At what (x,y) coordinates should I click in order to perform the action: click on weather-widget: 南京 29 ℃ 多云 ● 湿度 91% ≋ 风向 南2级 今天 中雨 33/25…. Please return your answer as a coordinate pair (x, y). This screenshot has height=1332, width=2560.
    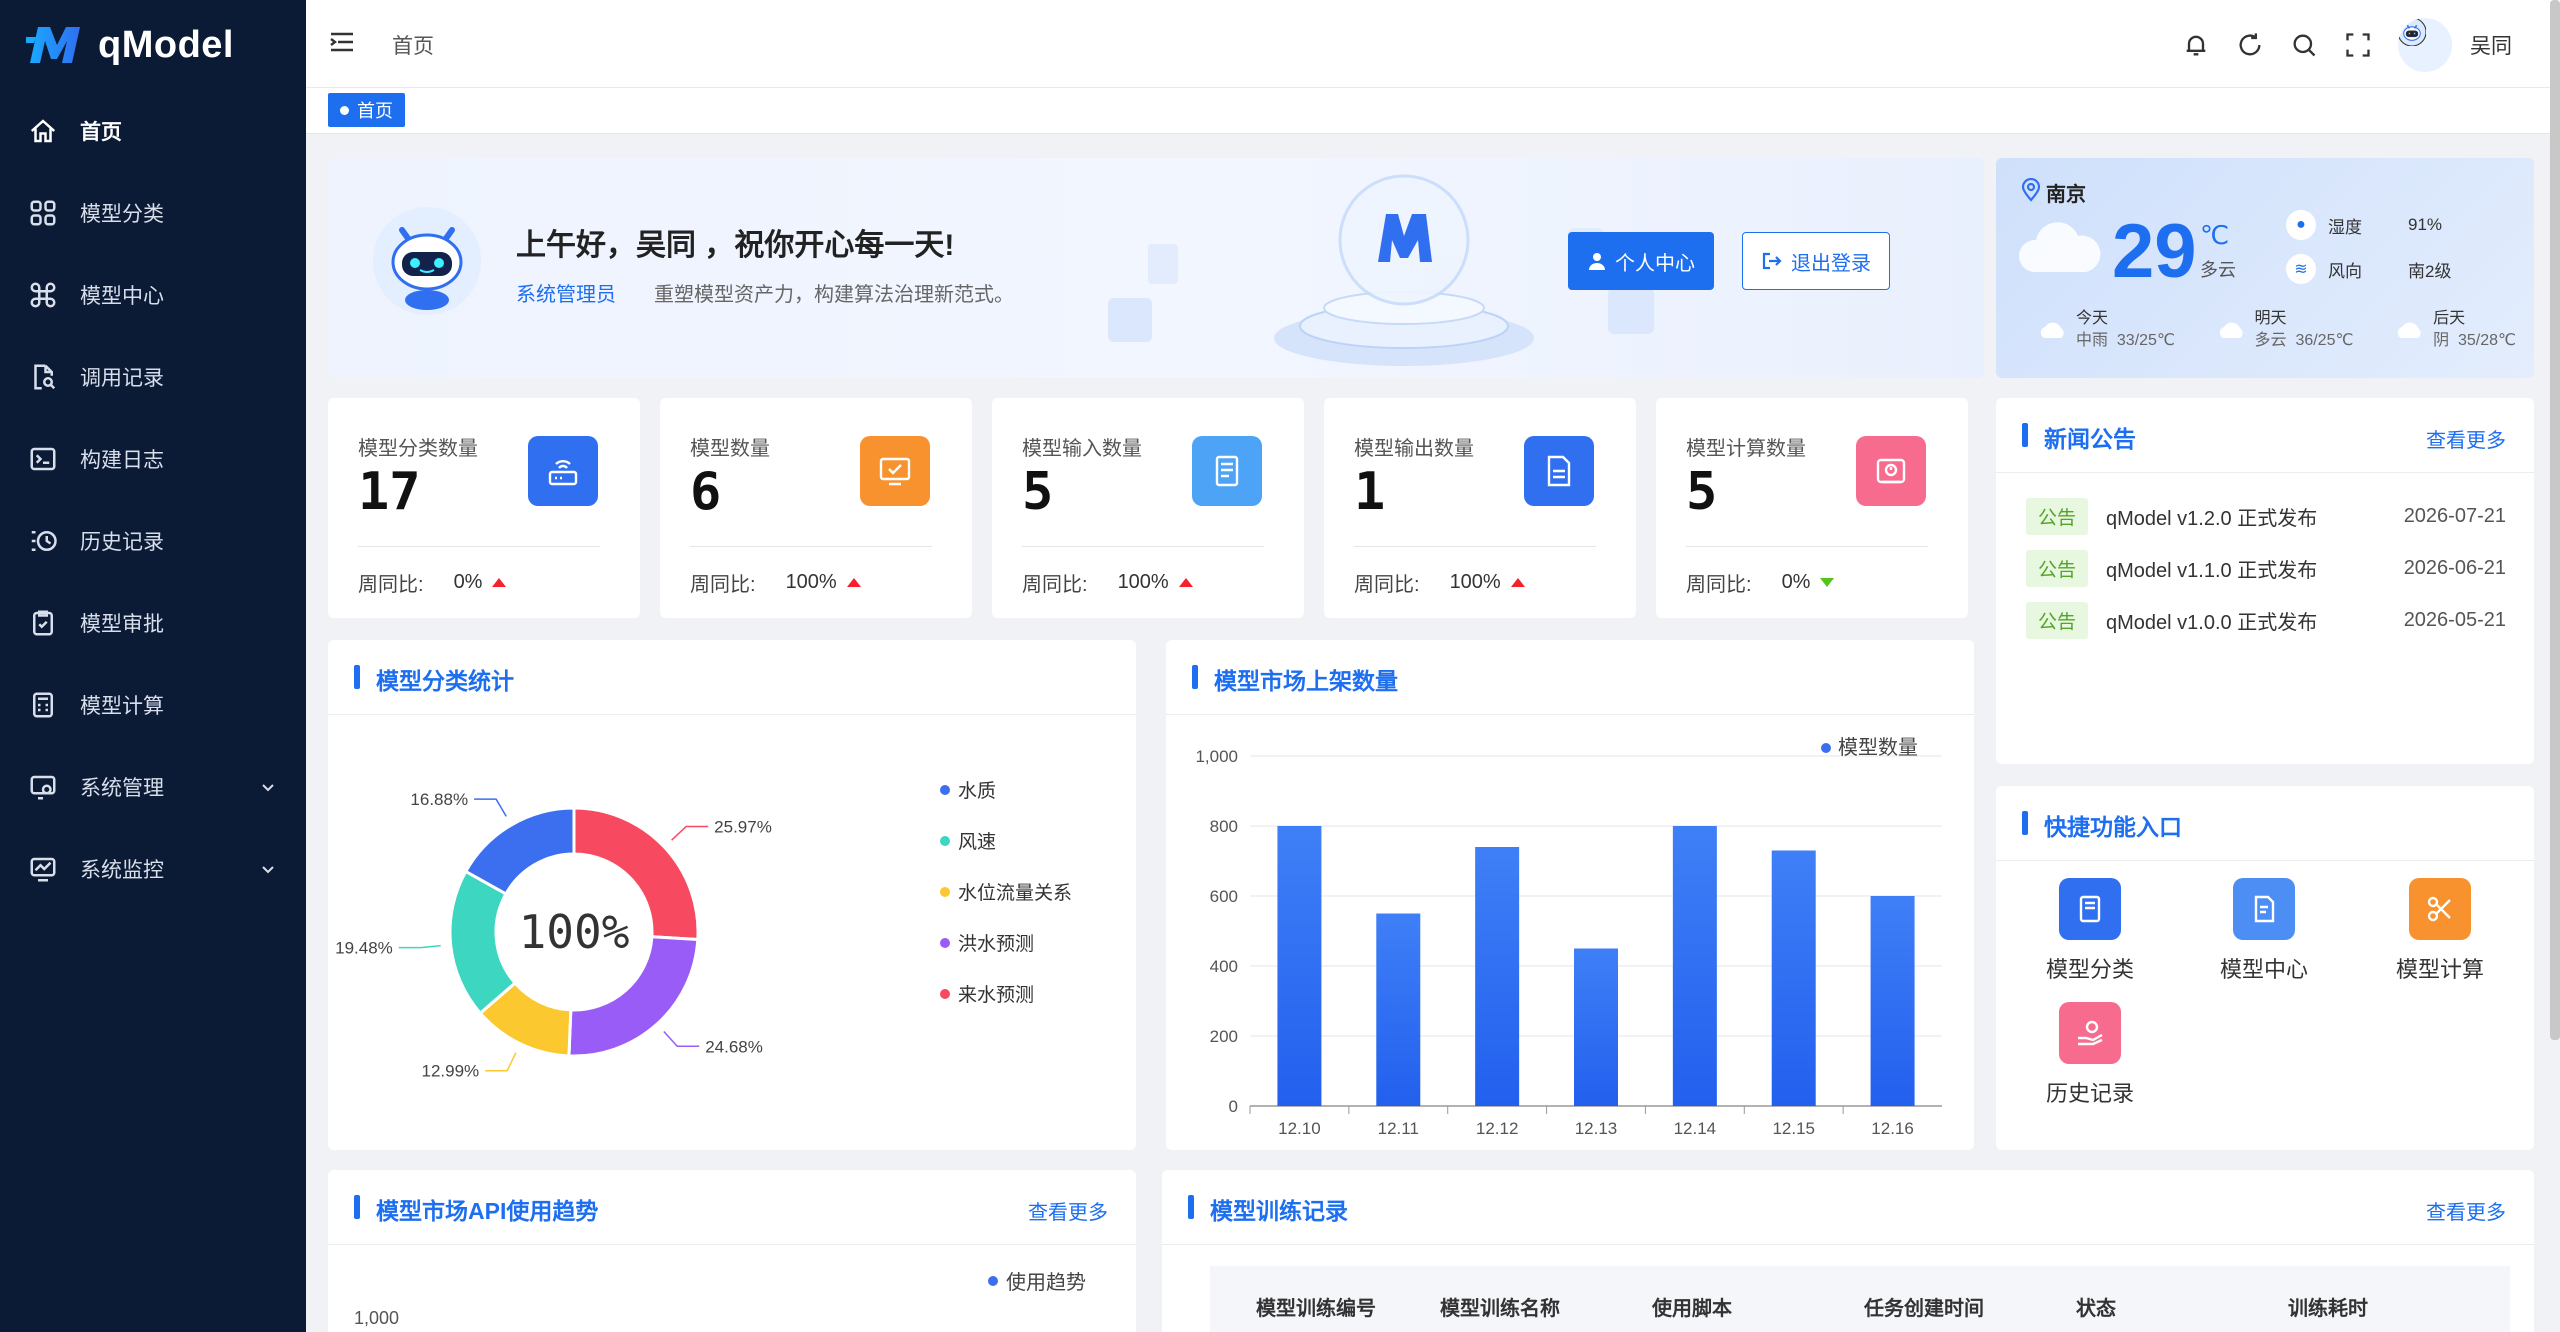
    Looking at the image, I should click on (2265, 268).